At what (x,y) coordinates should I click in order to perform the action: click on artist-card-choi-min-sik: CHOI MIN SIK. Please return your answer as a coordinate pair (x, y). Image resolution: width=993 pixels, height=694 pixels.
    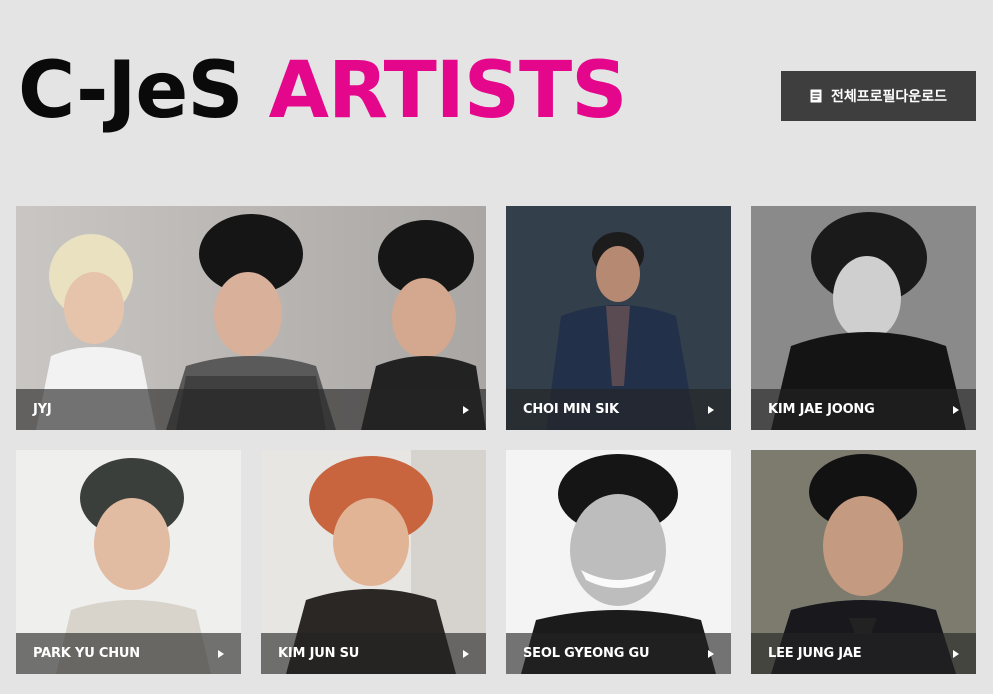
    Looking at the image, I should click on (618, 318).